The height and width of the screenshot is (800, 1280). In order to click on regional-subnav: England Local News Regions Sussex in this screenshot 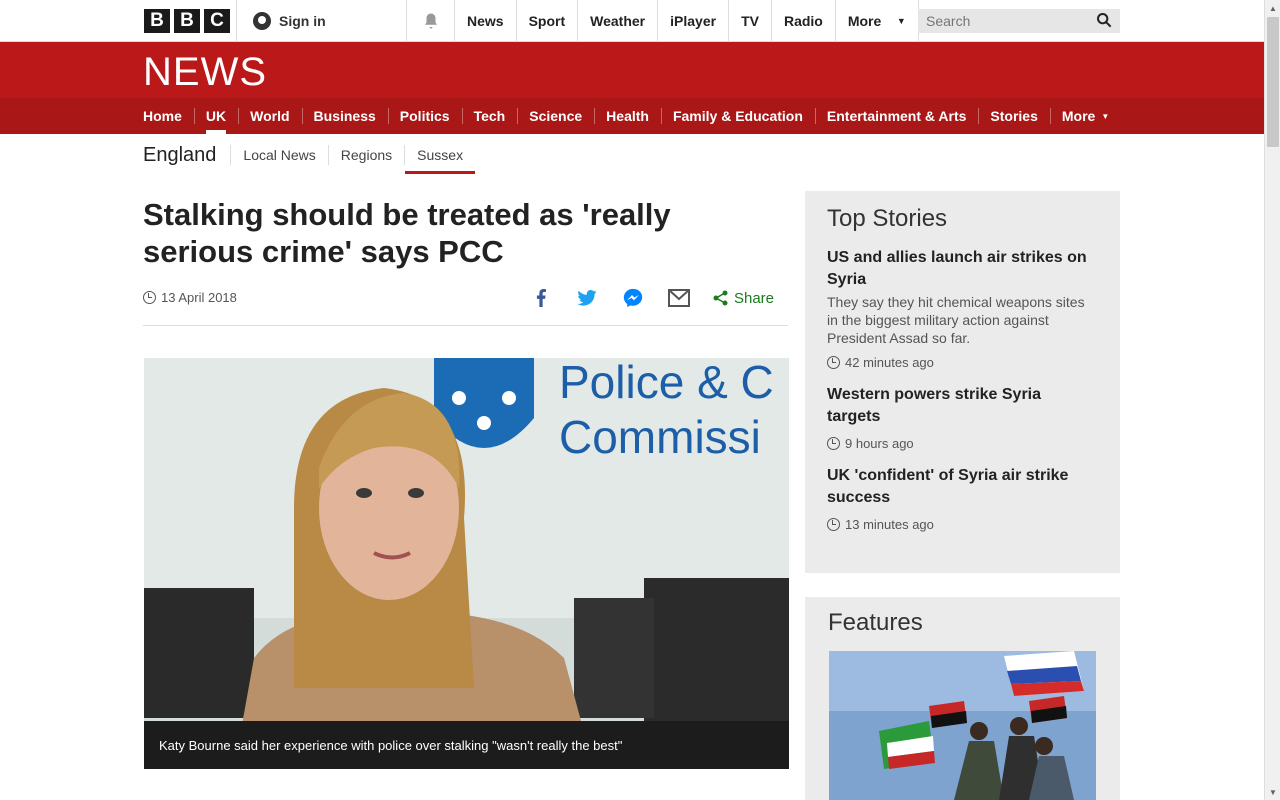, I will do `click(309, 157)`.